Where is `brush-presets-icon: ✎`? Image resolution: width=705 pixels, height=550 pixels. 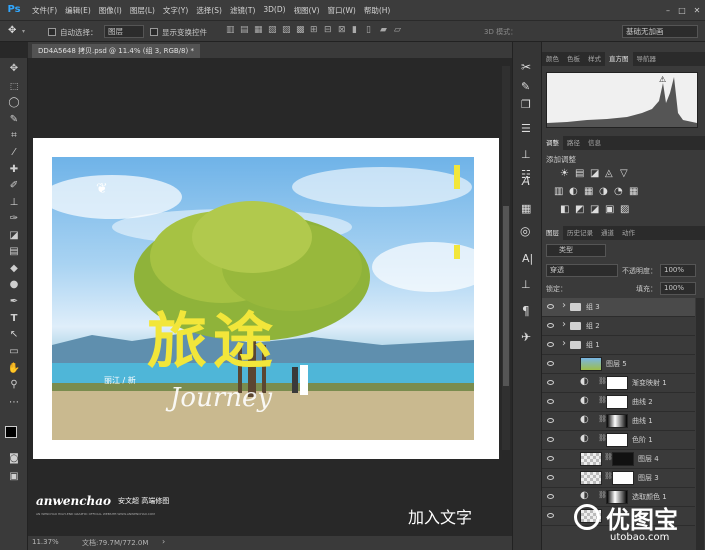 brush-presets-icon: ✎ is located at coordinates (525, 86).